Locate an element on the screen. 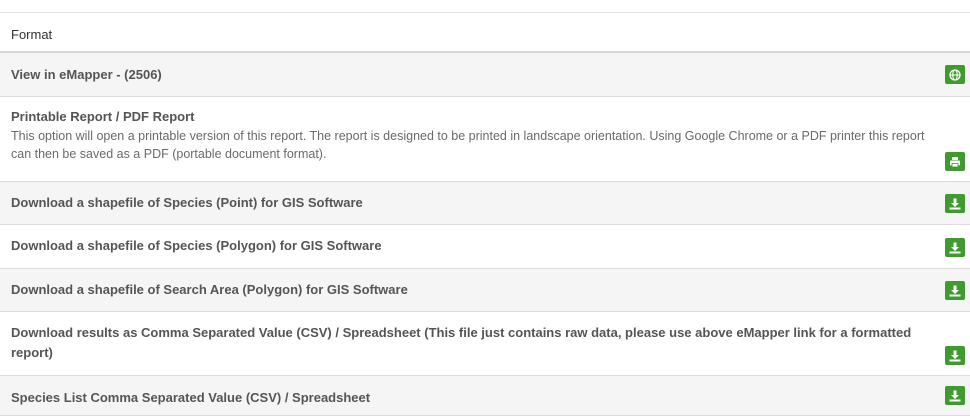  download-shapefile-search-area-button is located at coordinates (955, 290).